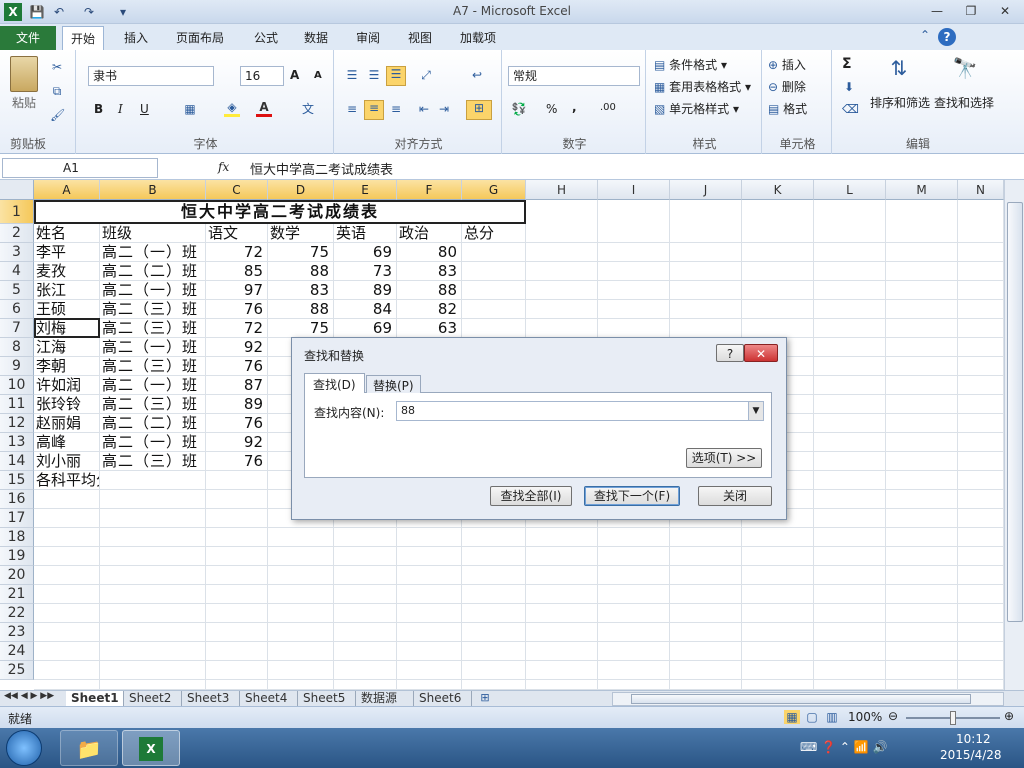  What do you see at coordinates (1015, 412) in the screenshot?
I see `vertical-scroll-thumb` at bounding box center [1015, 412].